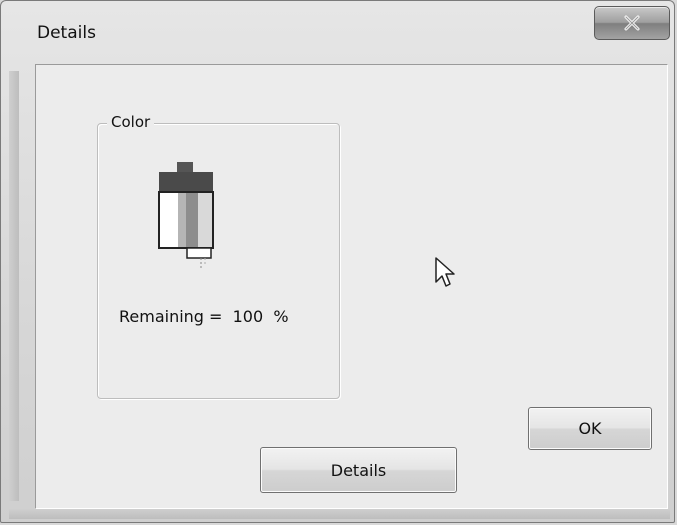 This screenshot has width=677, height=525. What do you see at coordinates (590, 428) in the screenshot?
I see `ok-button: OK` at bounding box center [590, 428].